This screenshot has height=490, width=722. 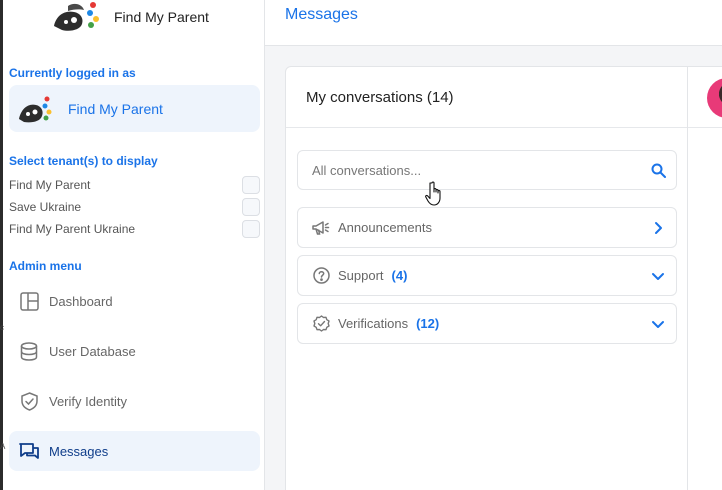 What do you see at coordinates (321, 324) in the screenshot?
I see `verified-badge-icon` at bounding box center [321, 324].